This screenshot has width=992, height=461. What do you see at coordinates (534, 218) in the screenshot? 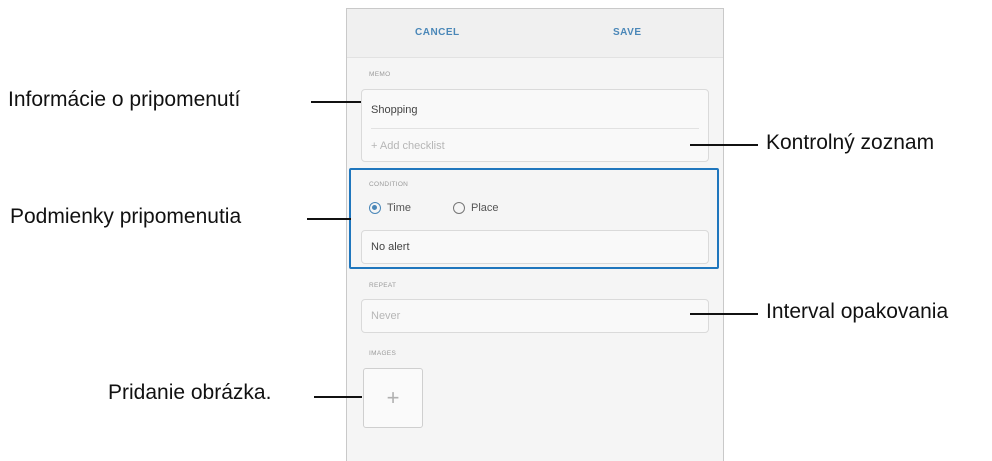
I see `condition-highlight-box` at bounding box center [534, 218].